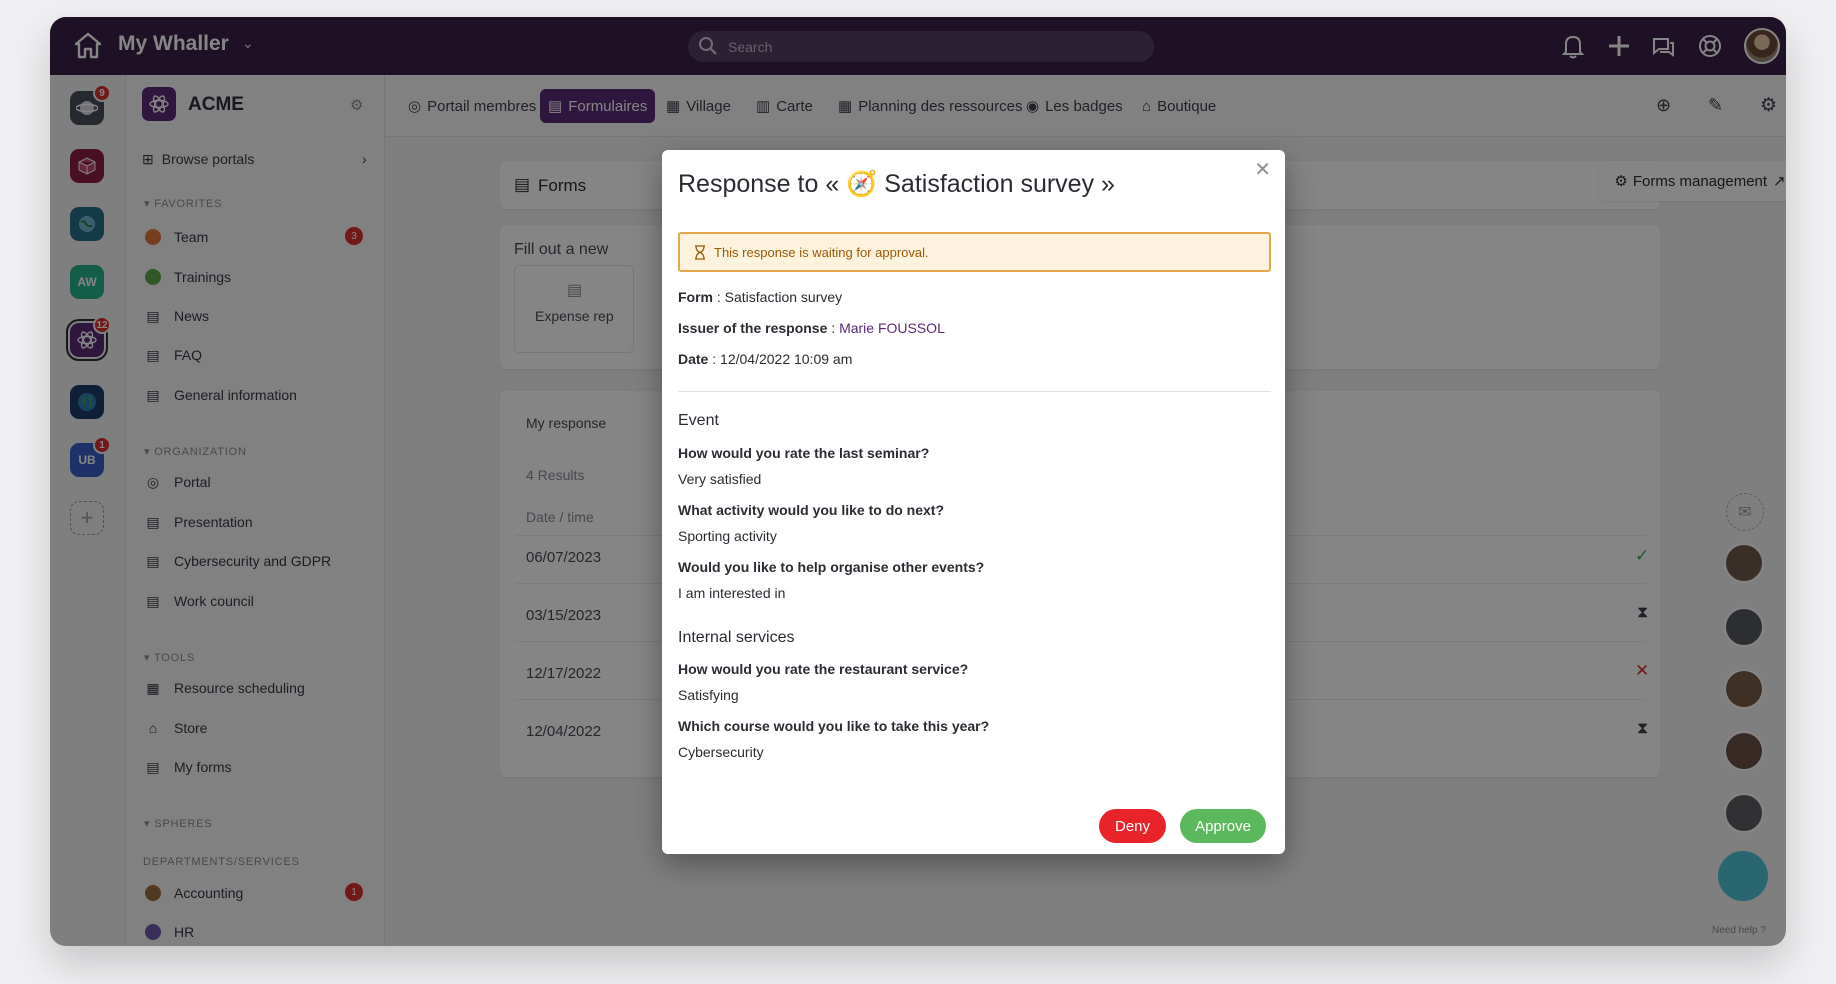 This screenshot has height=984, width=1836. I want to click on date-label: Date, so click(693, 359).